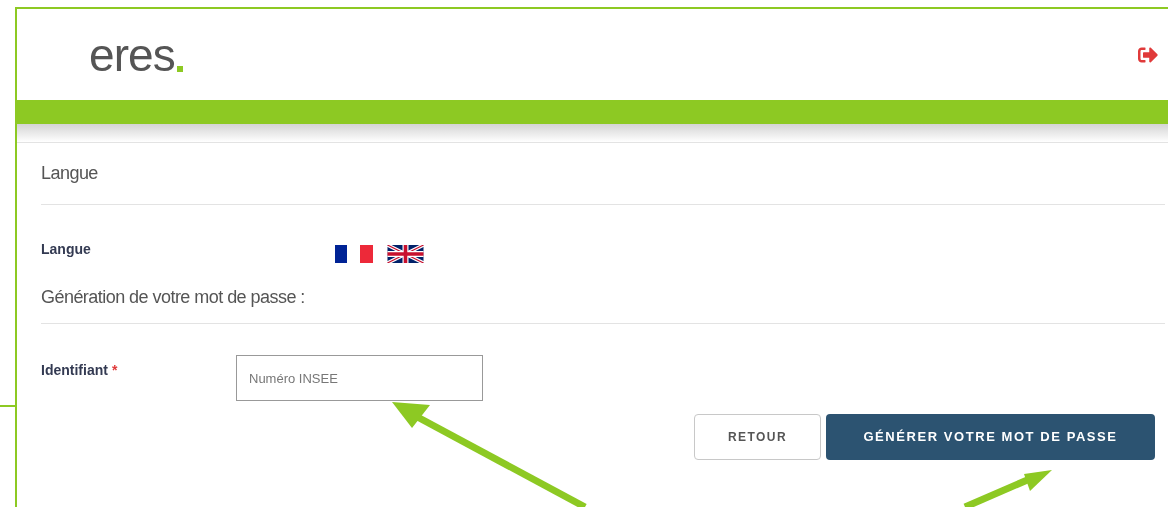 The image size is (1168, 507). What do you see at coordinates (114, 370) in the screenshot?
I see `required-mark: *` at bounding box center [114, 370].